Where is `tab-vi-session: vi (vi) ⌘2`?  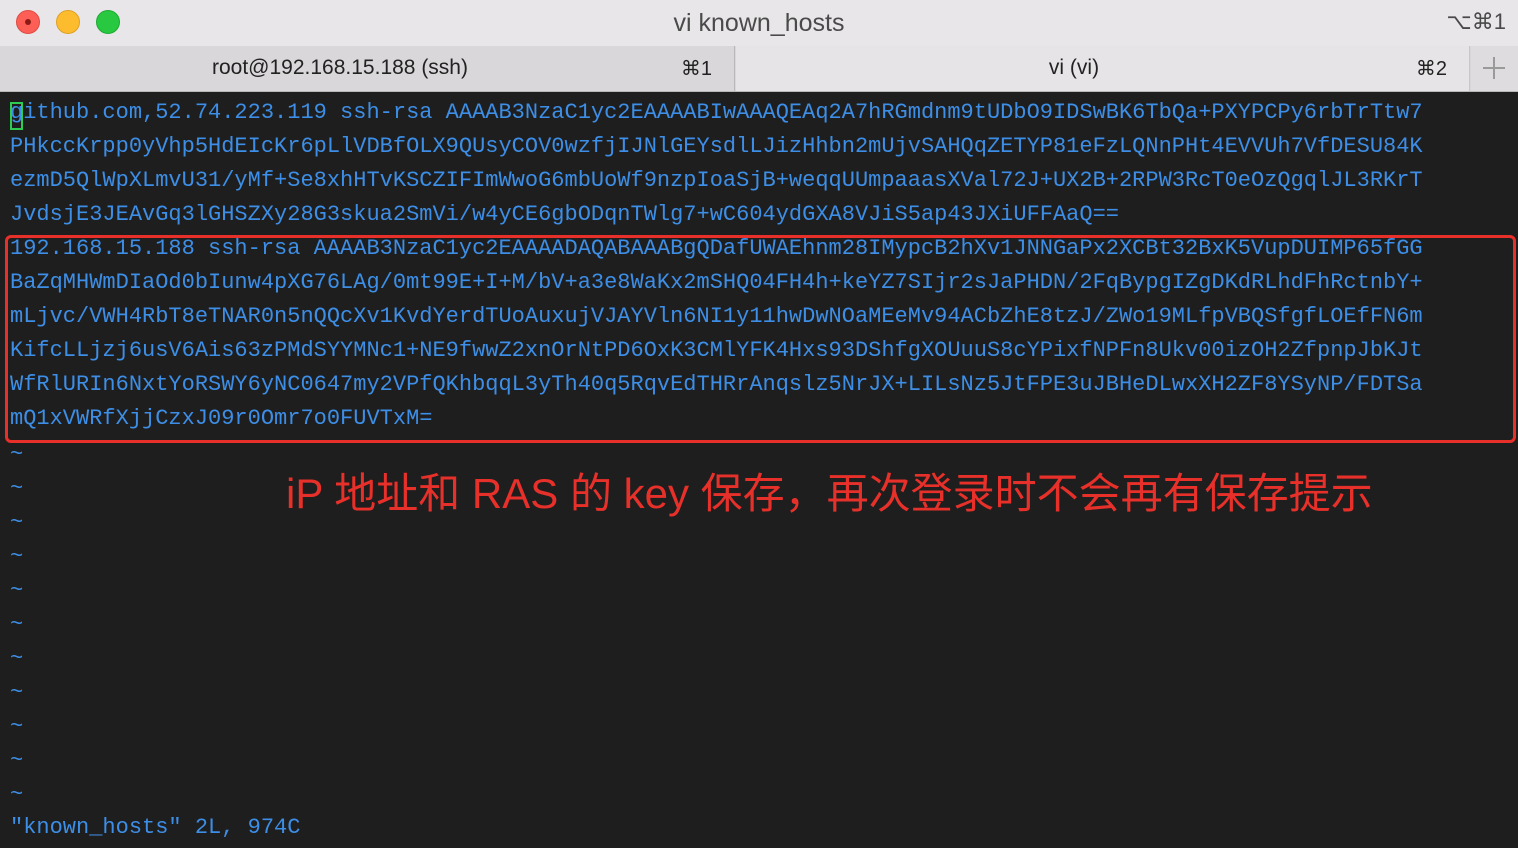 tab-vi-session: vi (vi) ⌘2 is located at coordinates (1103, 68).